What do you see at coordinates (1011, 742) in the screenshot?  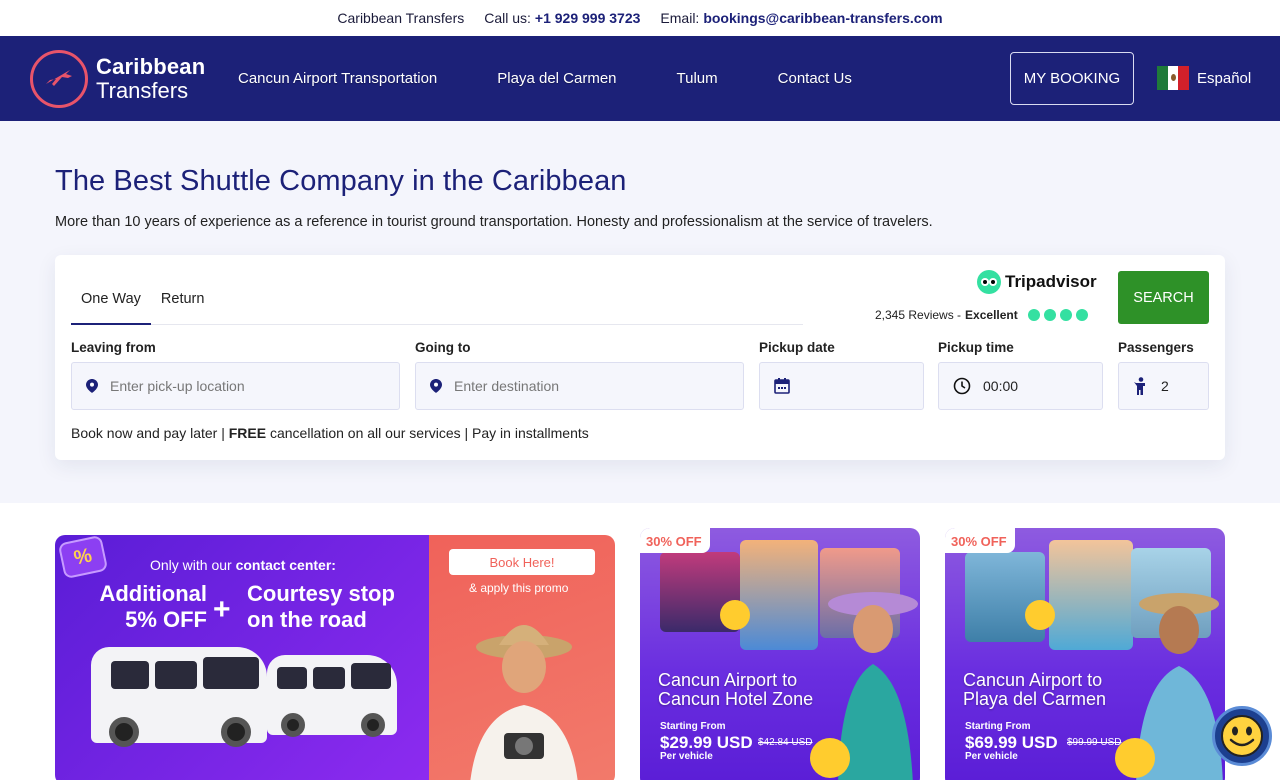 I see `deal-price: $69.99 USD` at bounding box center [1011, 742].